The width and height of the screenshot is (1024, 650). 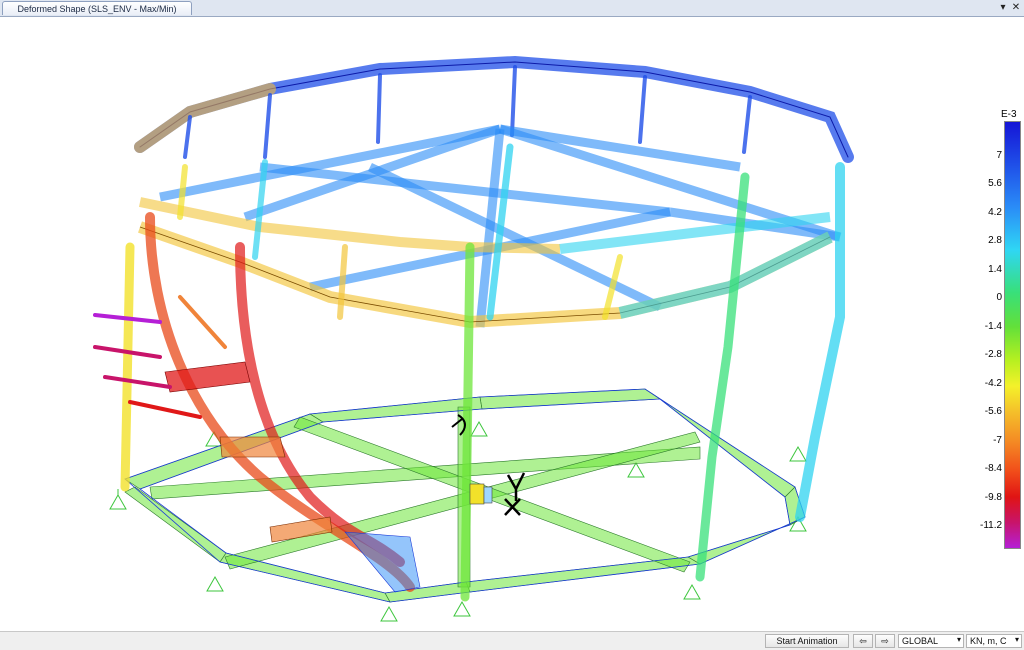 I want to click on units-select: KN, m, C ▾, so click(x=994, y=641).